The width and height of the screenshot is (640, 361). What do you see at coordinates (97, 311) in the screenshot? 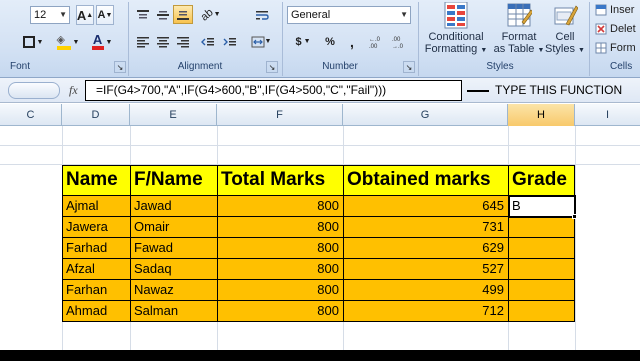
I see `table-cell: Ahmad` at bounding box center [97, 311].